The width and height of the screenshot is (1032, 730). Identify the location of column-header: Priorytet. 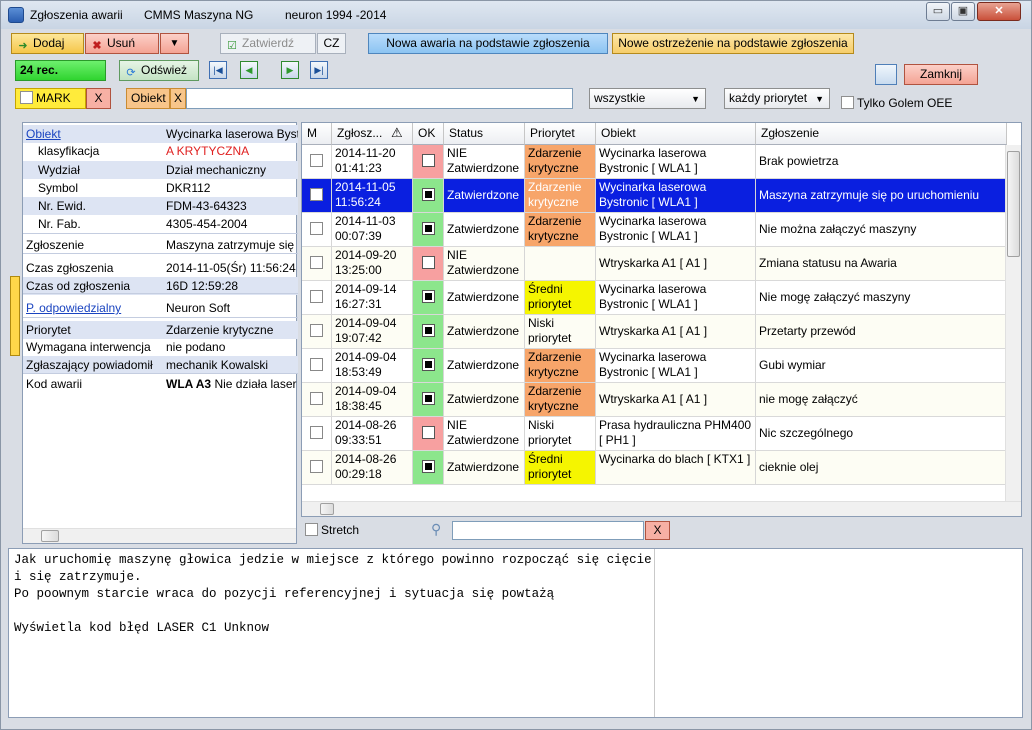
(560, 134).